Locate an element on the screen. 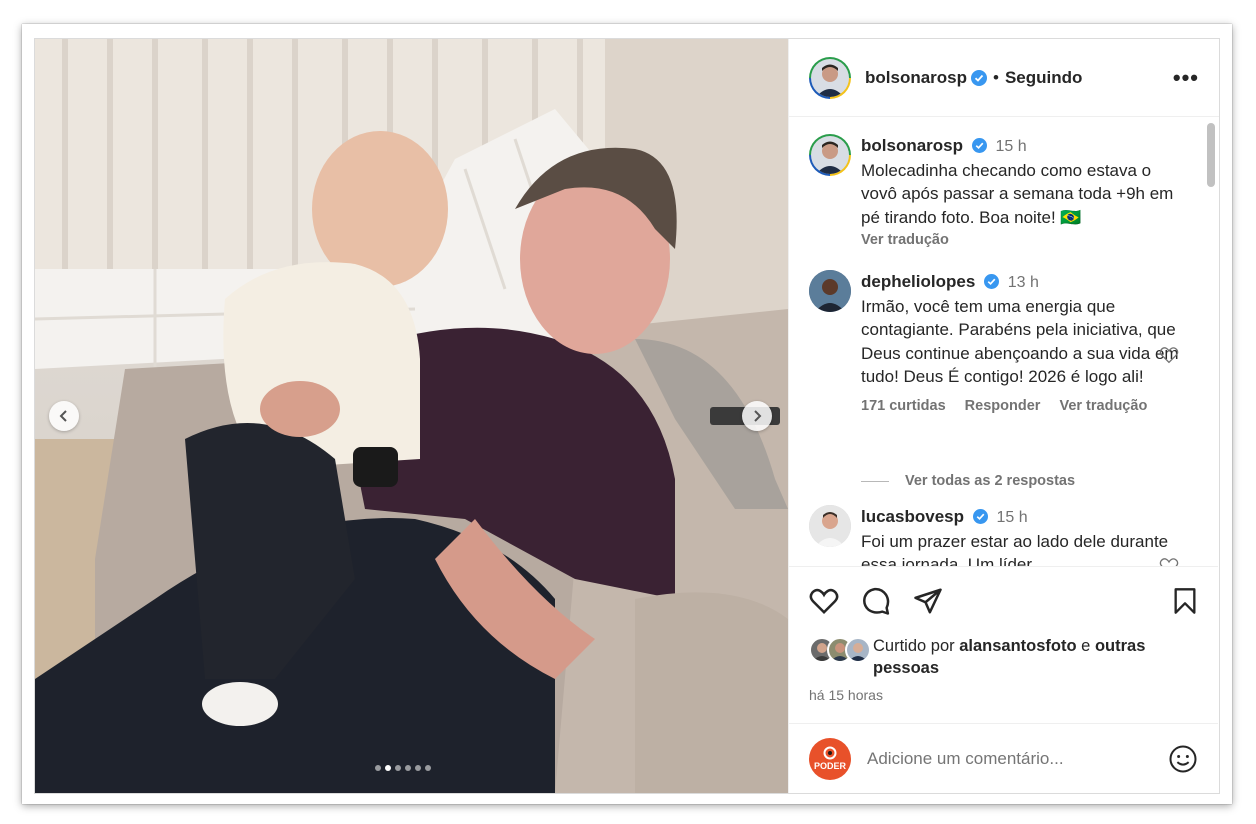  current-user-avatar: PODER is located at coordinates (830, 758).